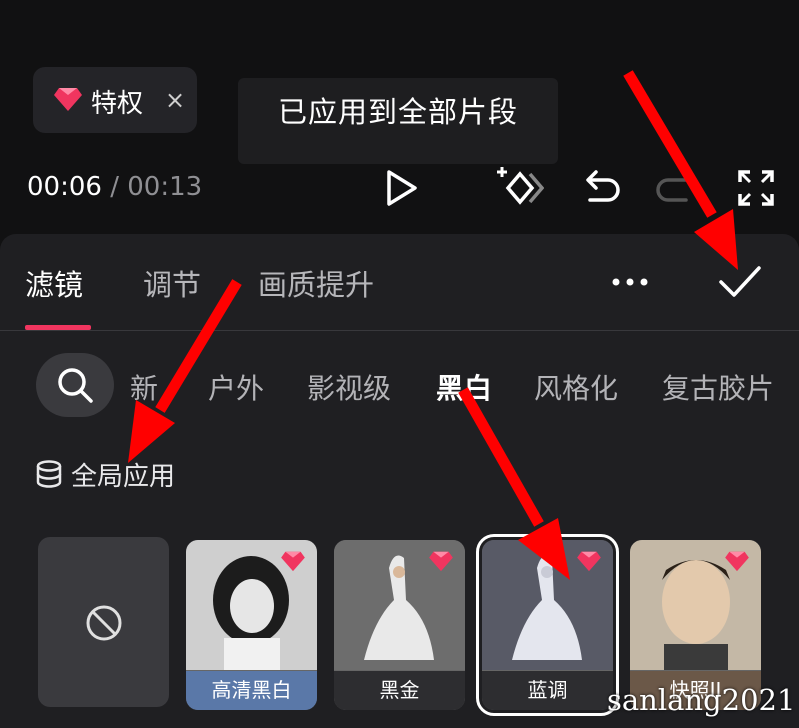  What do you see at coordinates (547, 625) in the screenshot?
I see `filter-card-blue-tone: 蓝调` at bounding box center [547, 625].